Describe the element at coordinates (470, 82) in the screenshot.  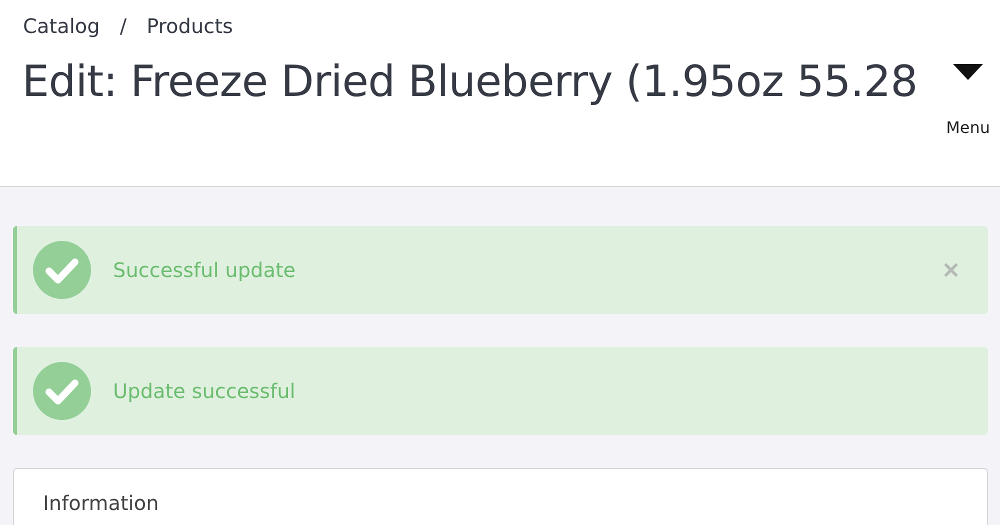
I see `page-title: Edit: Freeze Dried Blueberry (1.95oz 55.28` at that location.